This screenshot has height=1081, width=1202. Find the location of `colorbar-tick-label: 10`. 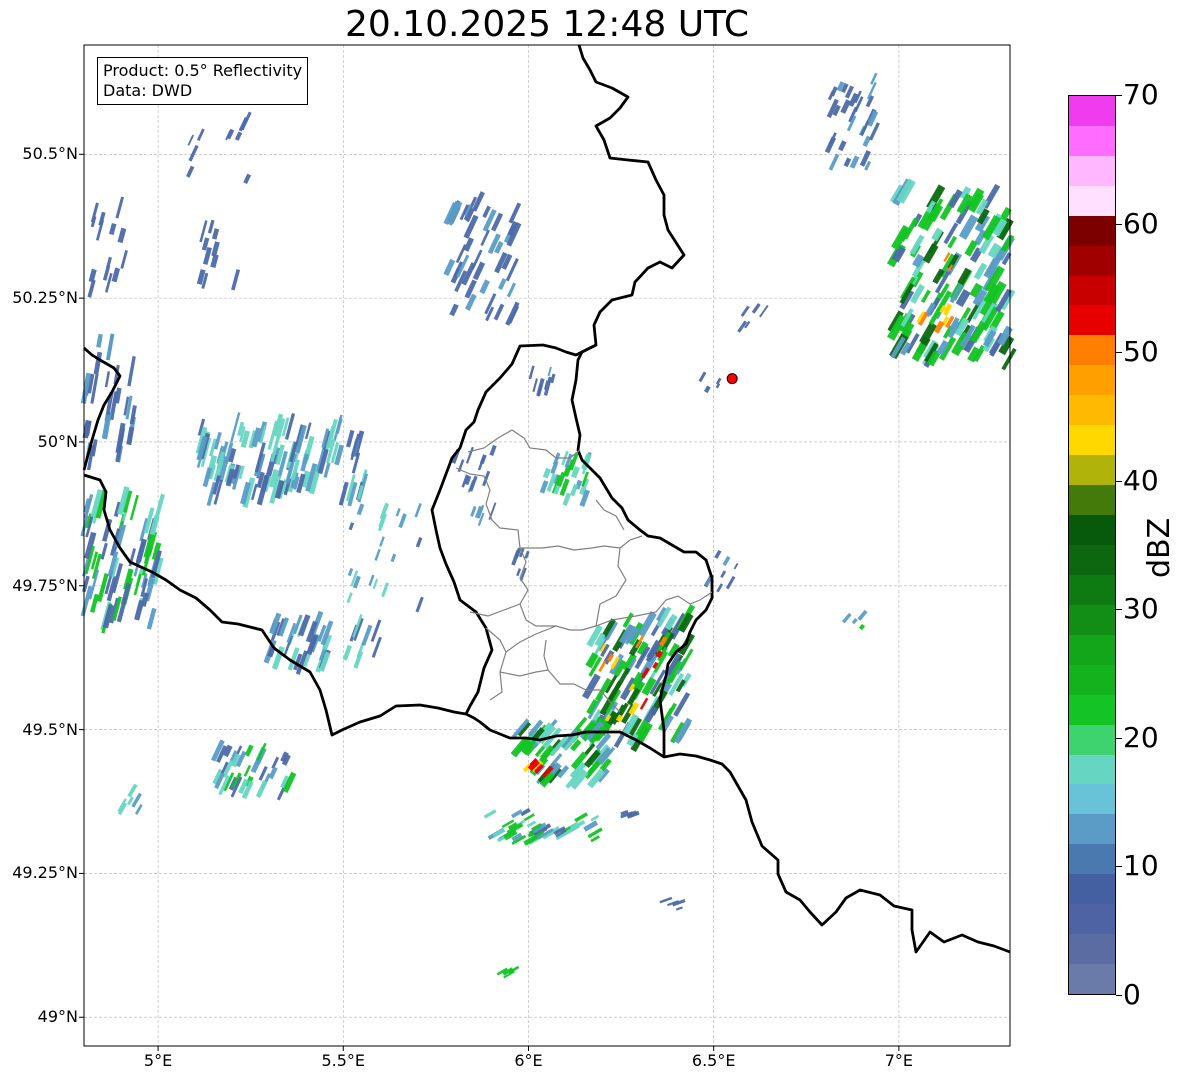

colorbar-tick-label: 10 is located at coordinates (1141, 866).